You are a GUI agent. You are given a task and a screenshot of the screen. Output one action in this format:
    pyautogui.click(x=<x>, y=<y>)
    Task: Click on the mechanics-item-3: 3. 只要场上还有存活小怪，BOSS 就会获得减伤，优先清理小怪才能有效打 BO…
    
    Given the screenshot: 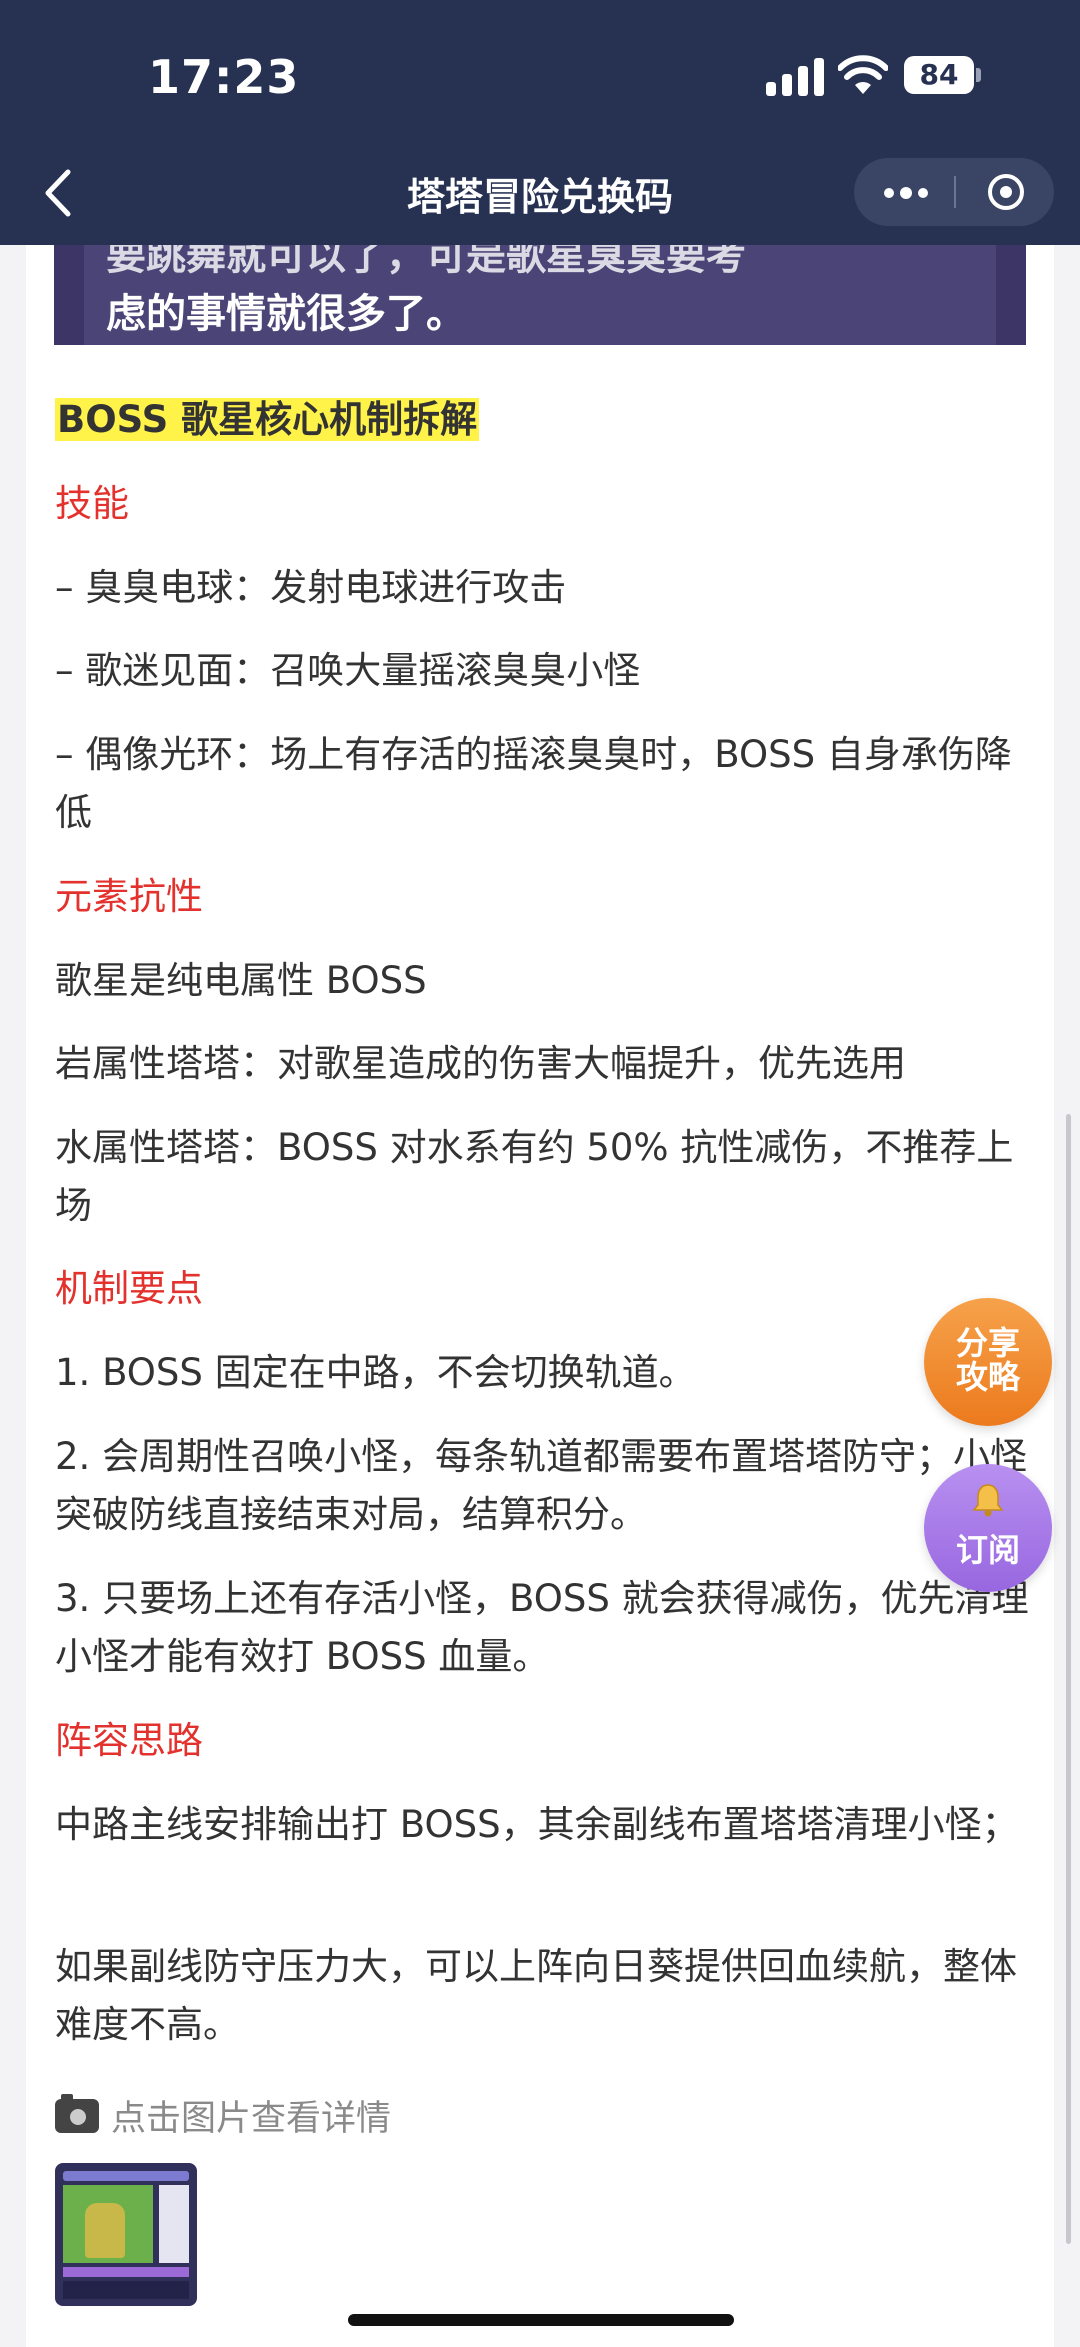 What is the action you would take?
    pyautogui.click(x=542, y=1627)
    